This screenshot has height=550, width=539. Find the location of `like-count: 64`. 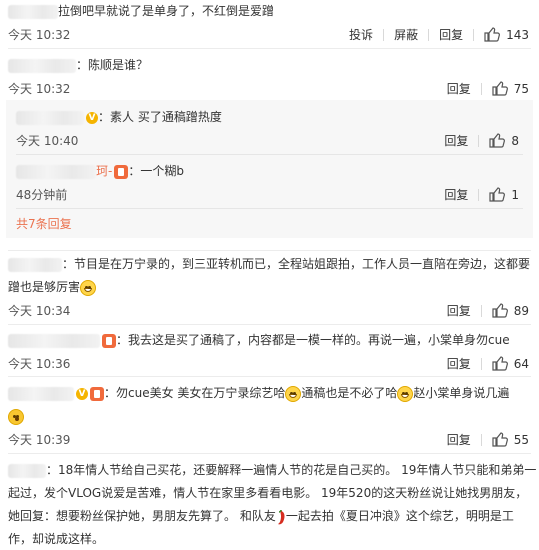

like-count: 64 is located at coordinates (521, 363).